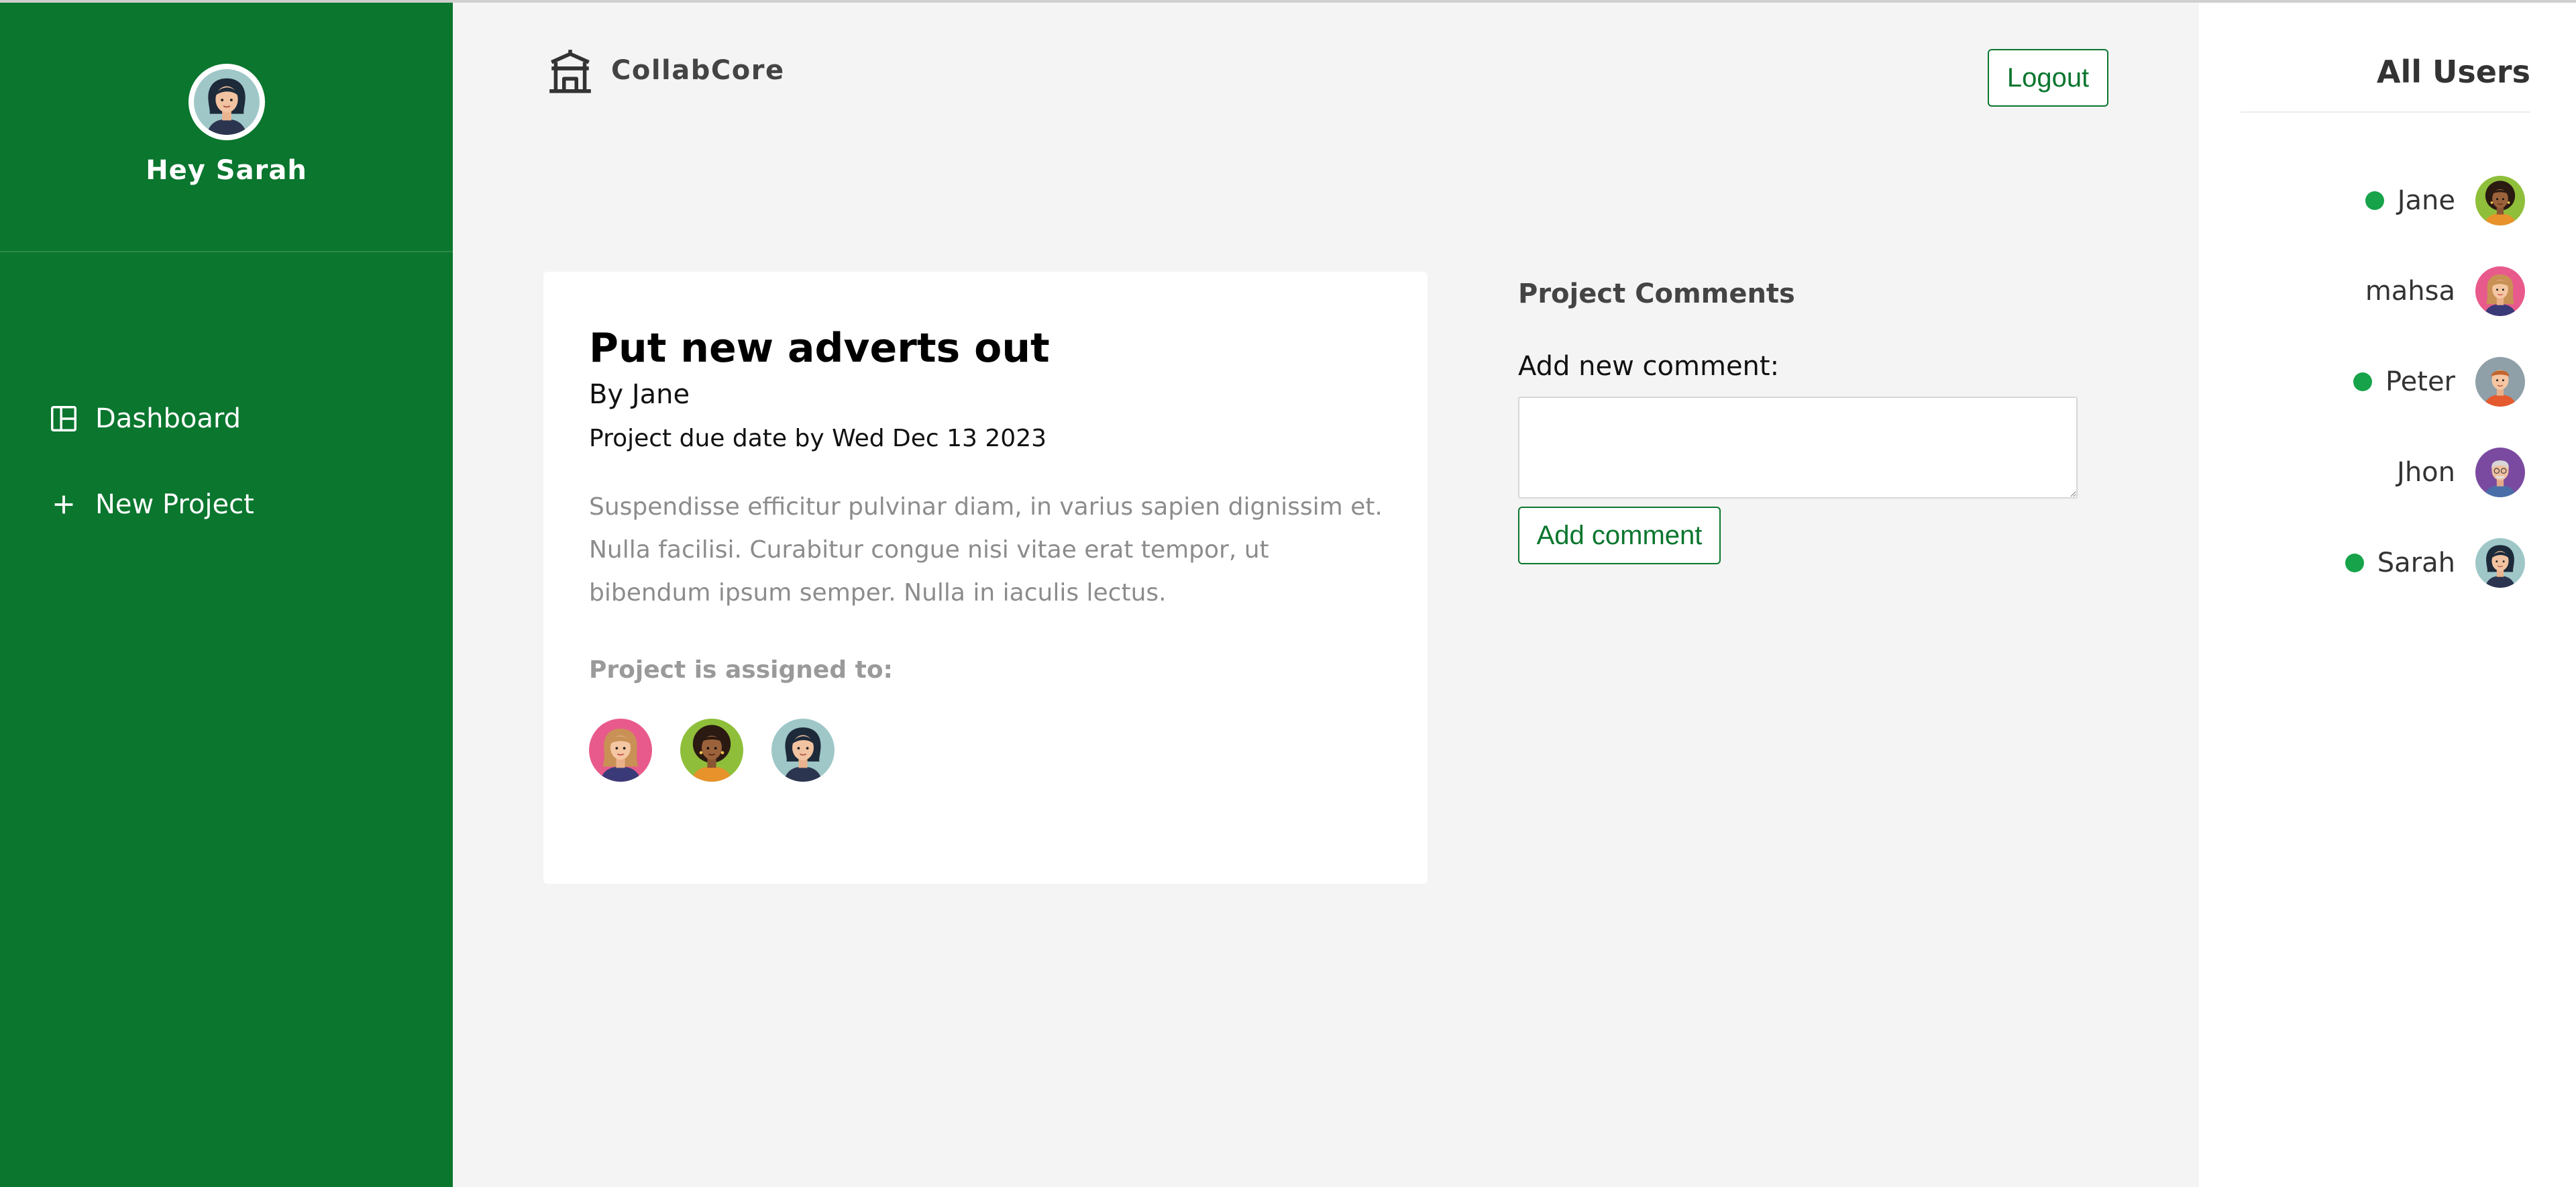 This screenshot has width=2576, height=1187. What do you see at coordinates (2420, 381) in the screenshot?
I see `user-name: Peter` at bounding box center [2420, 381].